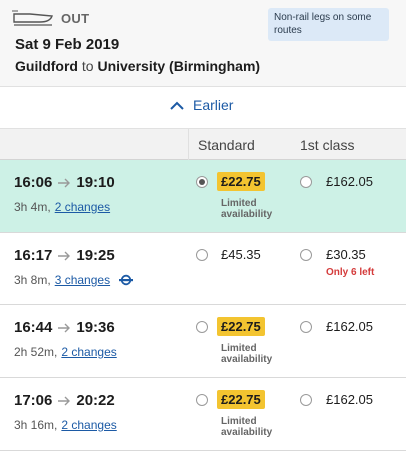 The width and height of the screenshot is (406, 451). I want to click on route-to-word: to, so click(87, 66).